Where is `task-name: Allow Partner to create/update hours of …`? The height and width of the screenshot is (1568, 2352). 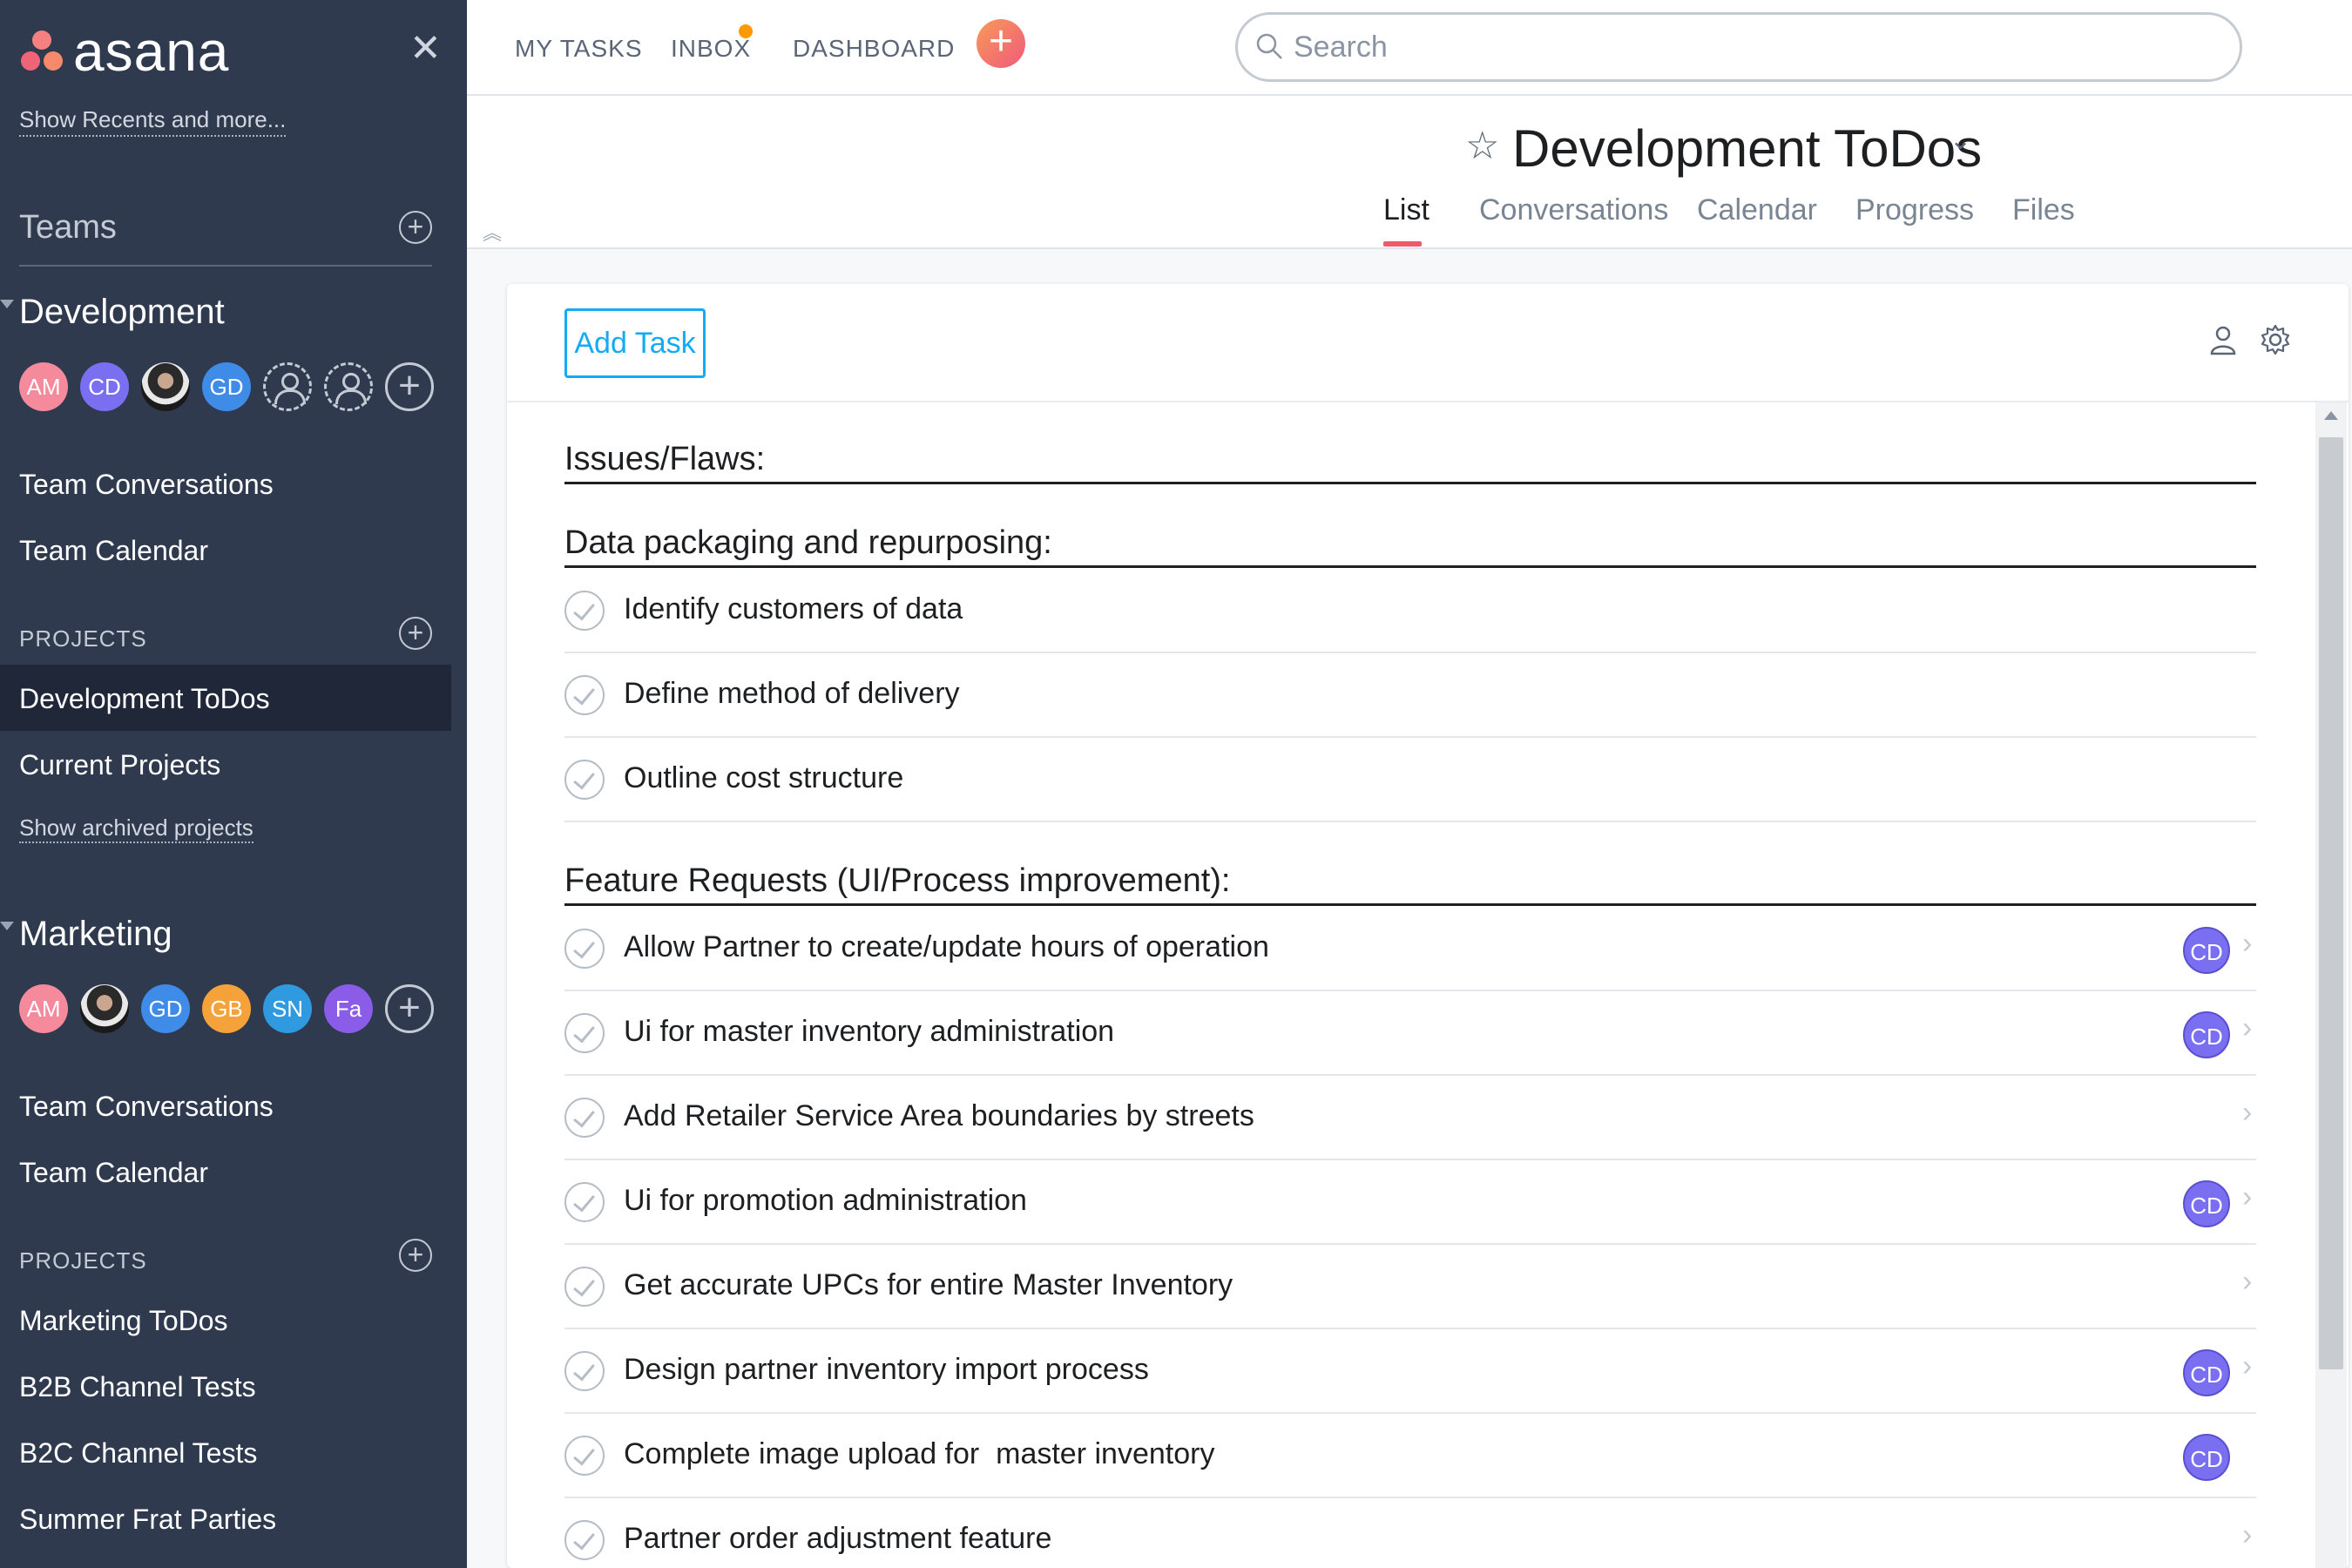
task-name: Allow Partner to create/update hours of … is located at coordinates (946, 947).